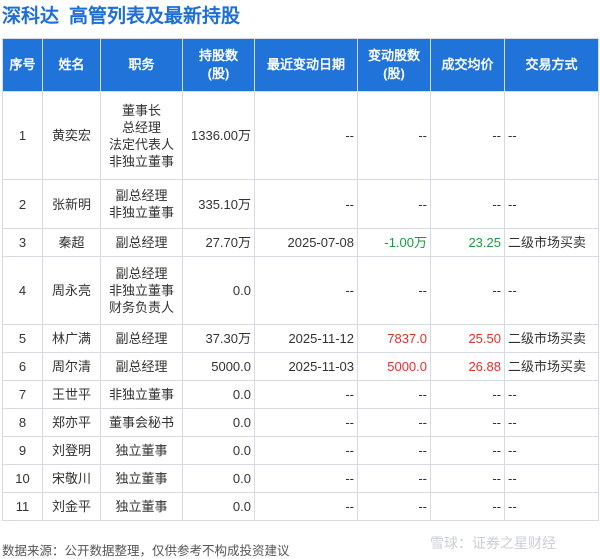  I want to click on title-text: 高管列表及最新持股, so click(155, 16).